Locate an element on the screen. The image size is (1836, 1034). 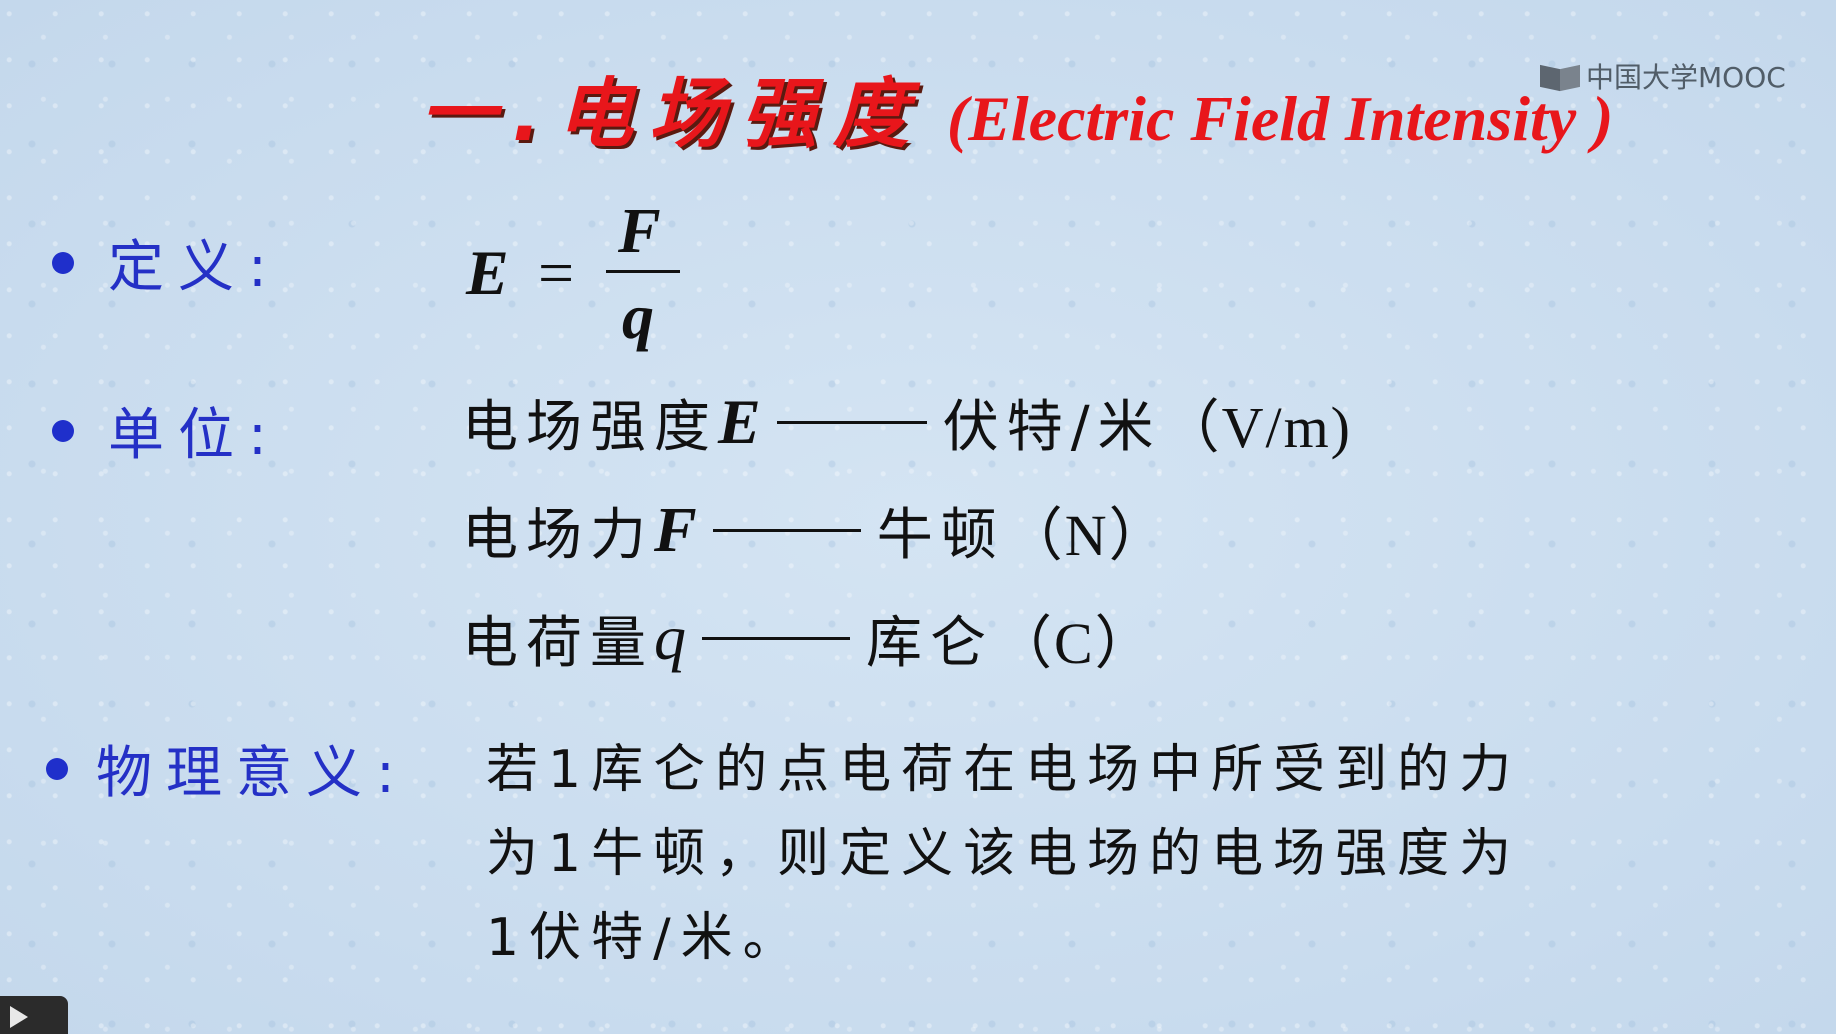
unit-name: 库仑 is located at coordinates (930, 643).